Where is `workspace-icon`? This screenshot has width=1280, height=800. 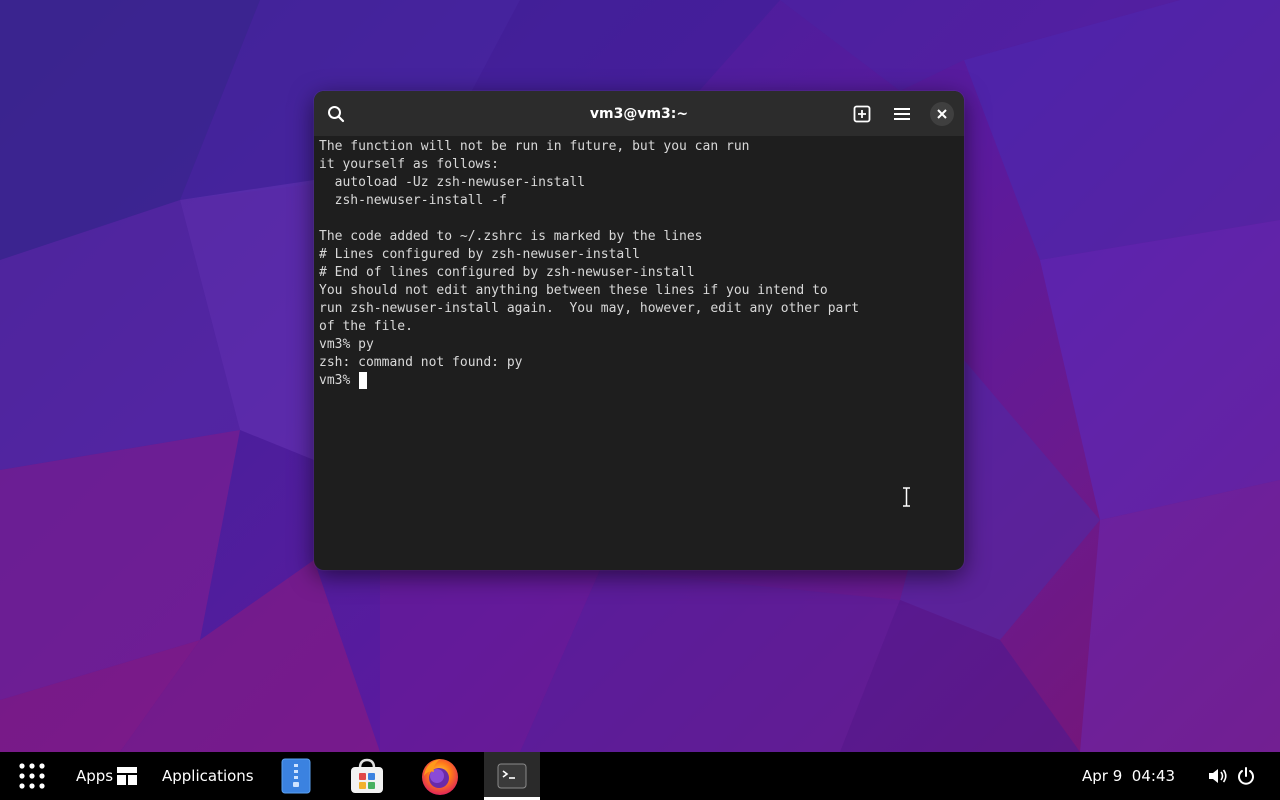 workspace-icon is located at coordinates (127, 776).